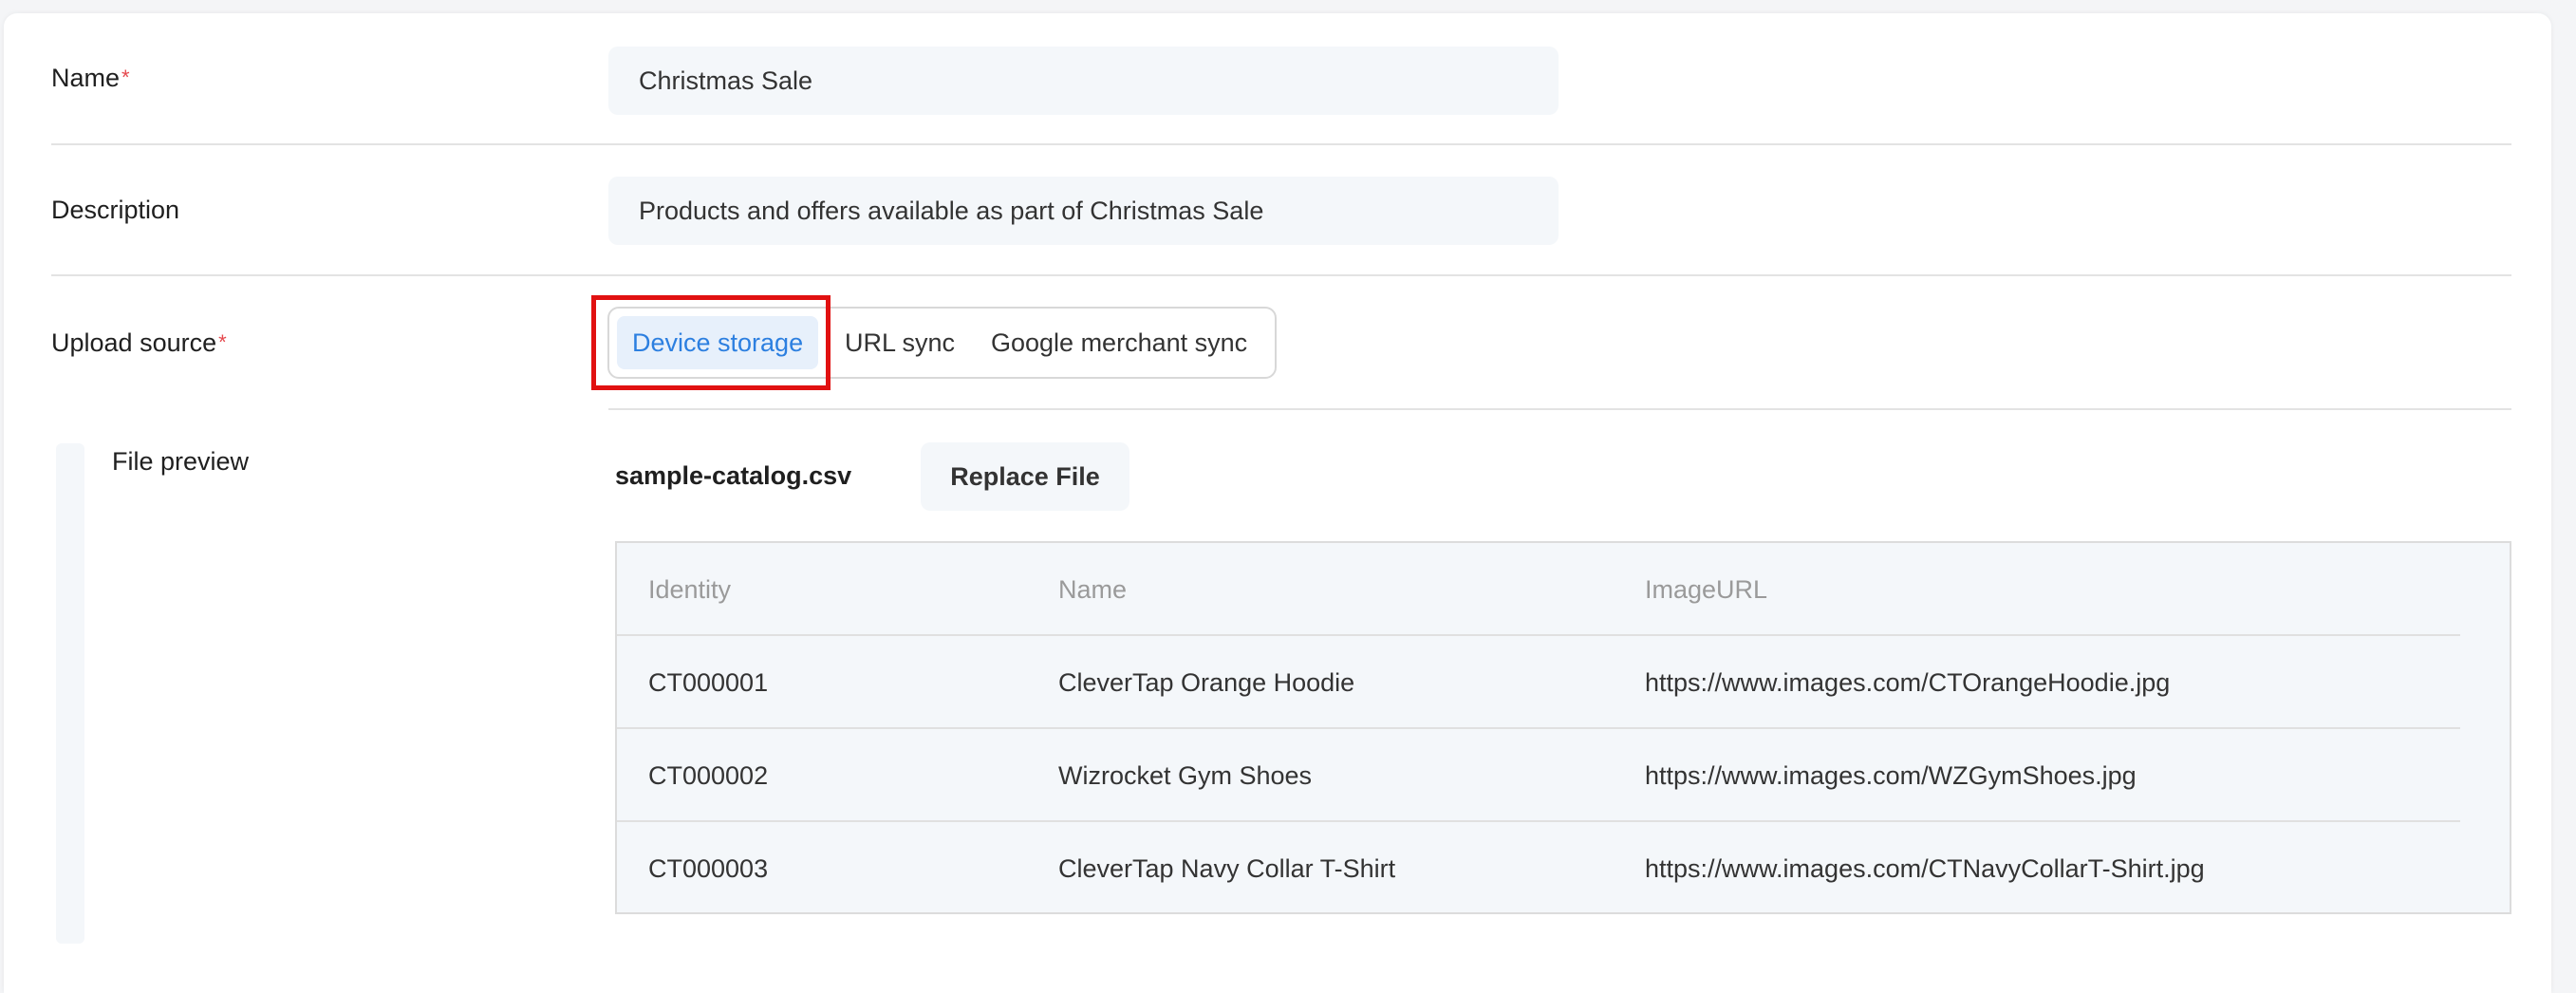 Image resolution: width=2576 pixels, height=993 pixels. I want to click on cell-name: CleverTap Navy Collar T-Shirt, so click(1227, 868).